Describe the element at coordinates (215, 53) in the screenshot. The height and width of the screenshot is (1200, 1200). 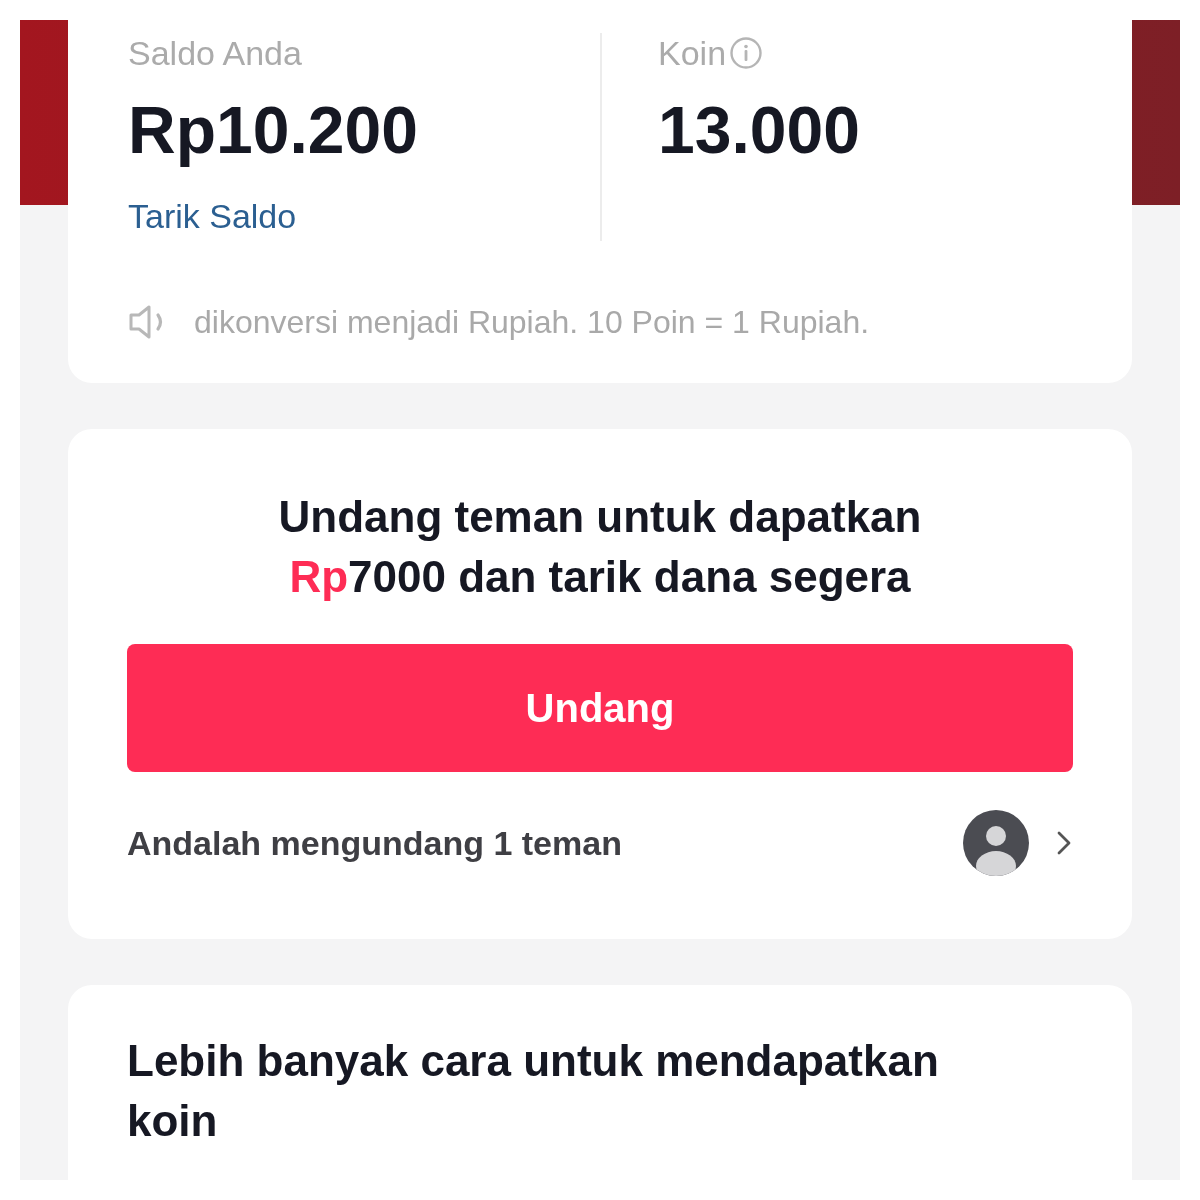
I see `balance-label: Saldo Anda` at that location.